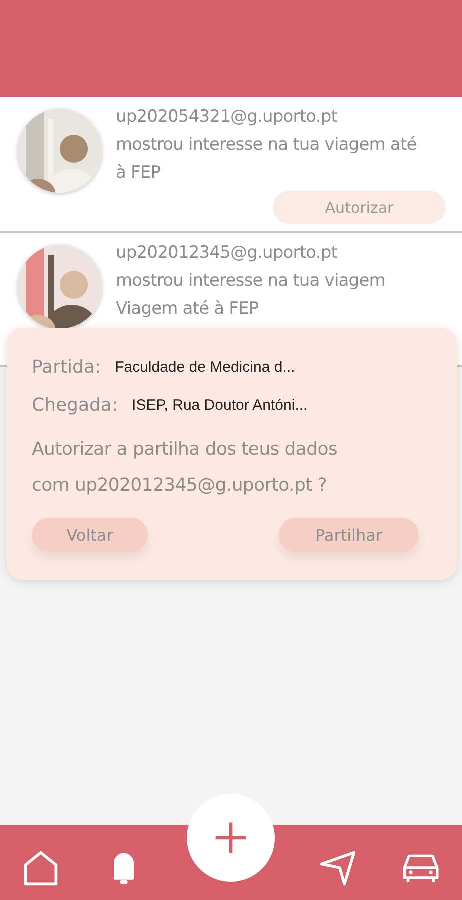  Describe the element at coordinates (180, 486) in the screenshot. I see `question-text: com up202012345@g.uporto.pt ?` at that location.